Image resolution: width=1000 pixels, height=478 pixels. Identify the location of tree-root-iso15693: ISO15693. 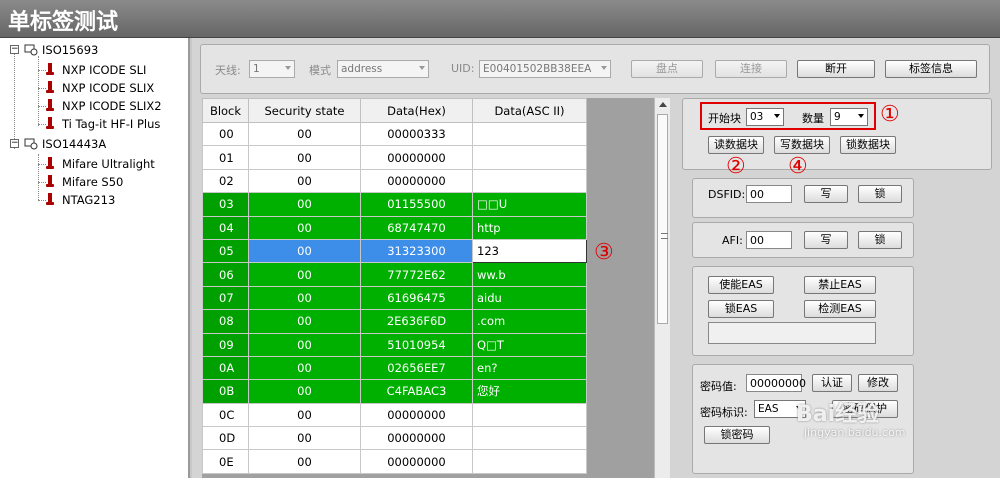
(70, 50).